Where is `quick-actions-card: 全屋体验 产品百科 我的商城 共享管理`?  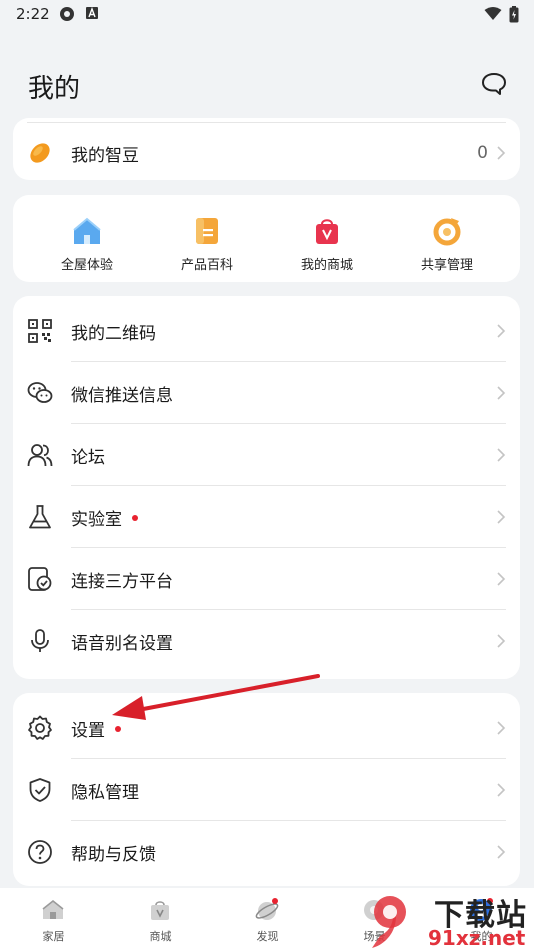
quick-actions-card: 全屋体验 产品百科 我的商城 共享管理 is located at coordinates (266, 238).